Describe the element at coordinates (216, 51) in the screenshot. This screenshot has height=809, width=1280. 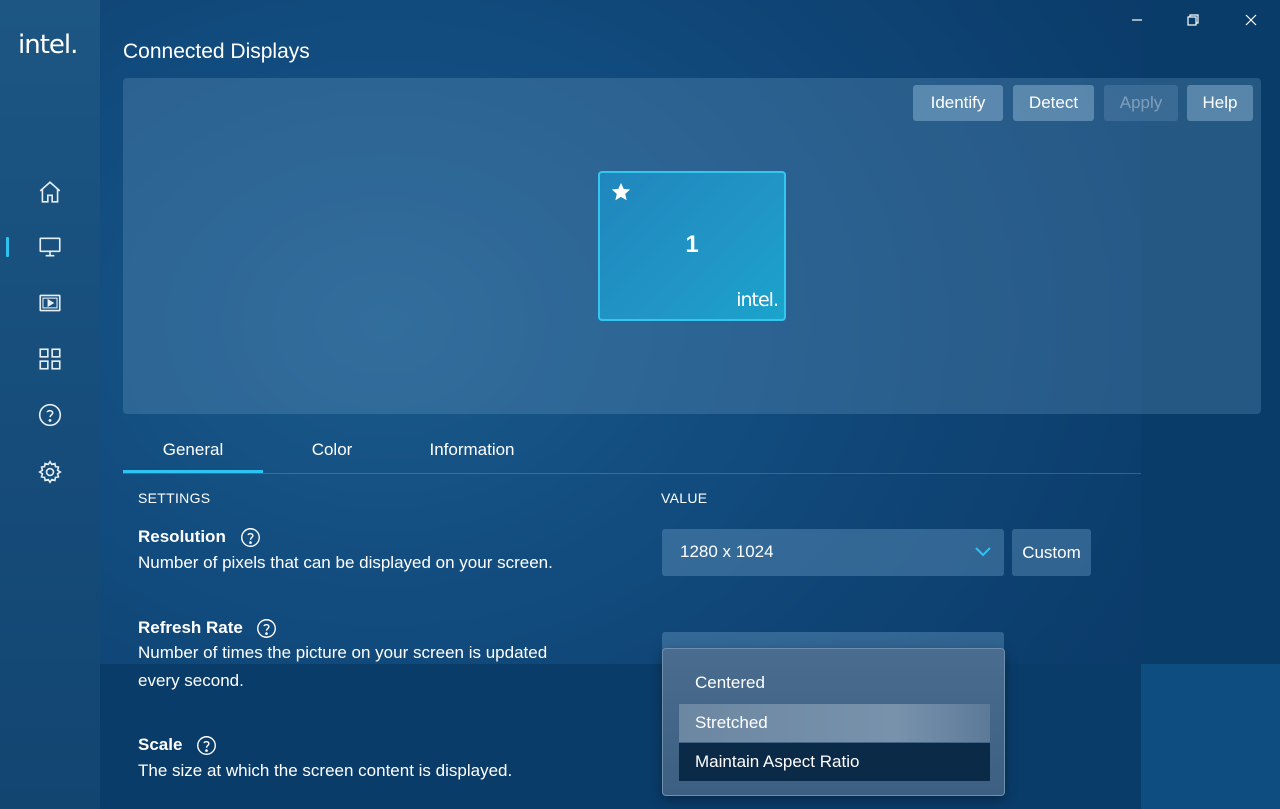
I see `page-title: Connected Displays` at that location.